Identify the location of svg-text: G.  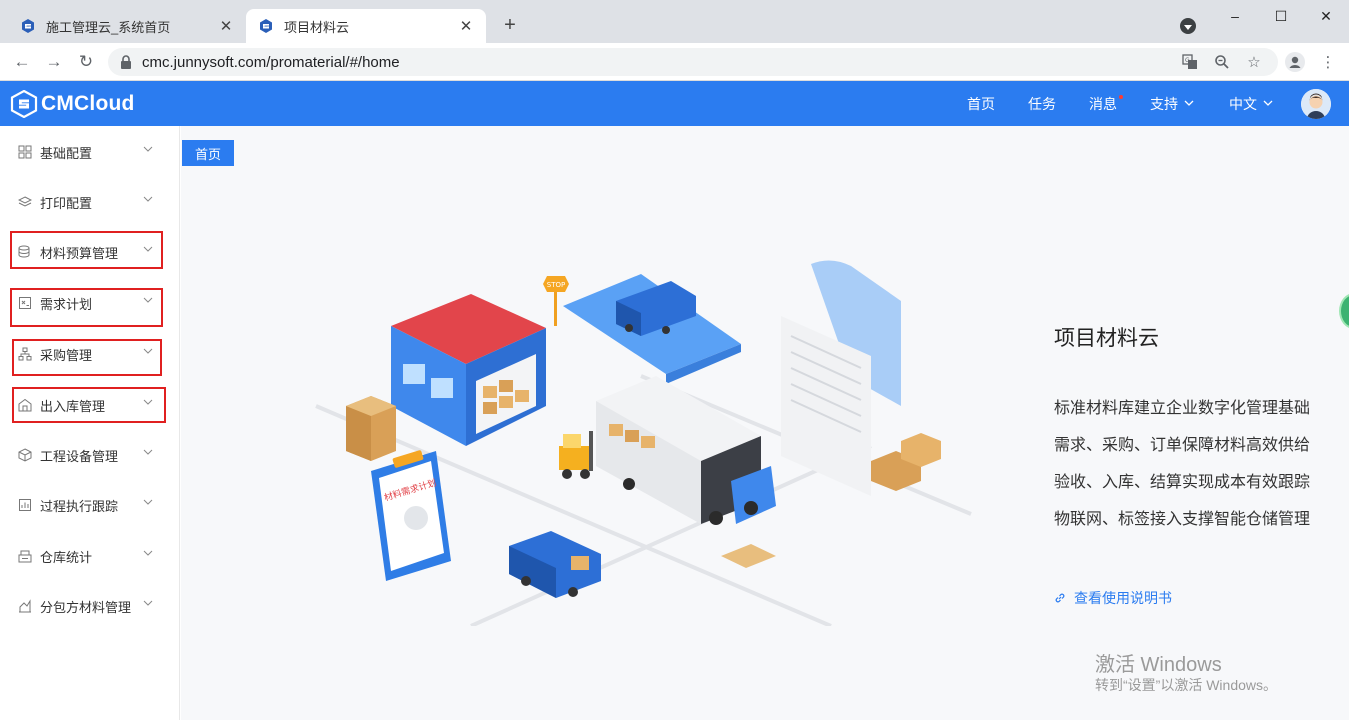
(1187, 60).